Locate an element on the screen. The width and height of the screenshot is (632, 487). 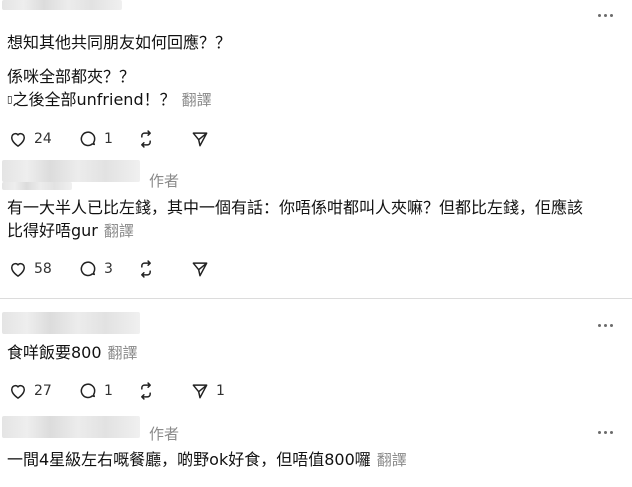
comment-text-line: 一間4星級左右嘅餐廳，啲野ok好食，但唔值800囉 翻譯 is located at coordinates (207, 460).